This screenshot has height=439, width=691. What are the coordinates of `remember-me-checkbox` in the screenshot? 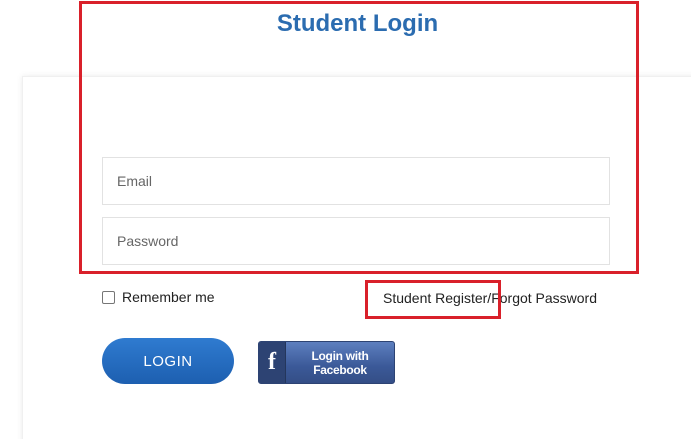 It's located at (108, 297).